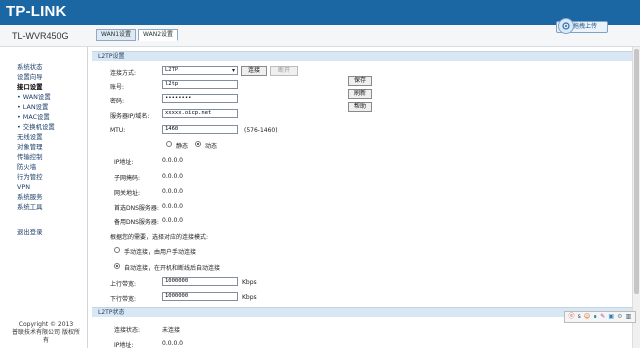  I want to click on status-ip-value: 0.0.0.0, so click(172, 343).